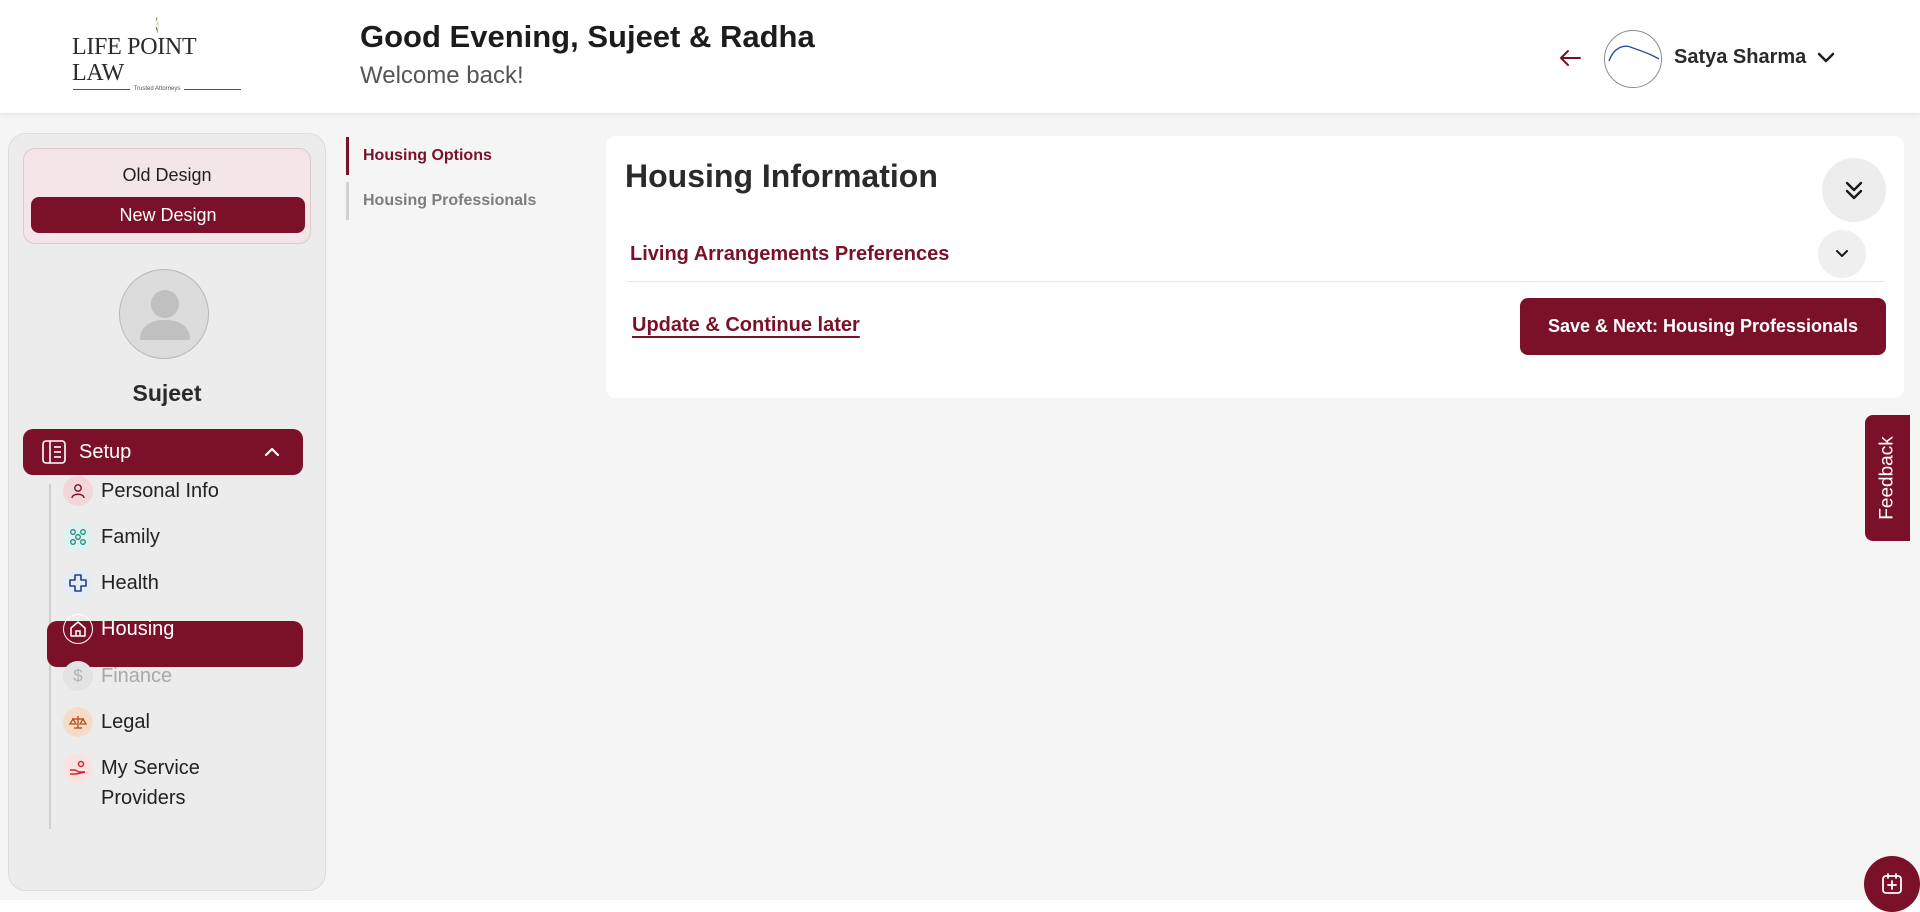 Image resolution: width=1920 pixels, height=912 pixels. What do you see at coordinates (130, 536) in the screenshot?
I see `sidebar-item-label: Family` at bounding box center [130, 536].